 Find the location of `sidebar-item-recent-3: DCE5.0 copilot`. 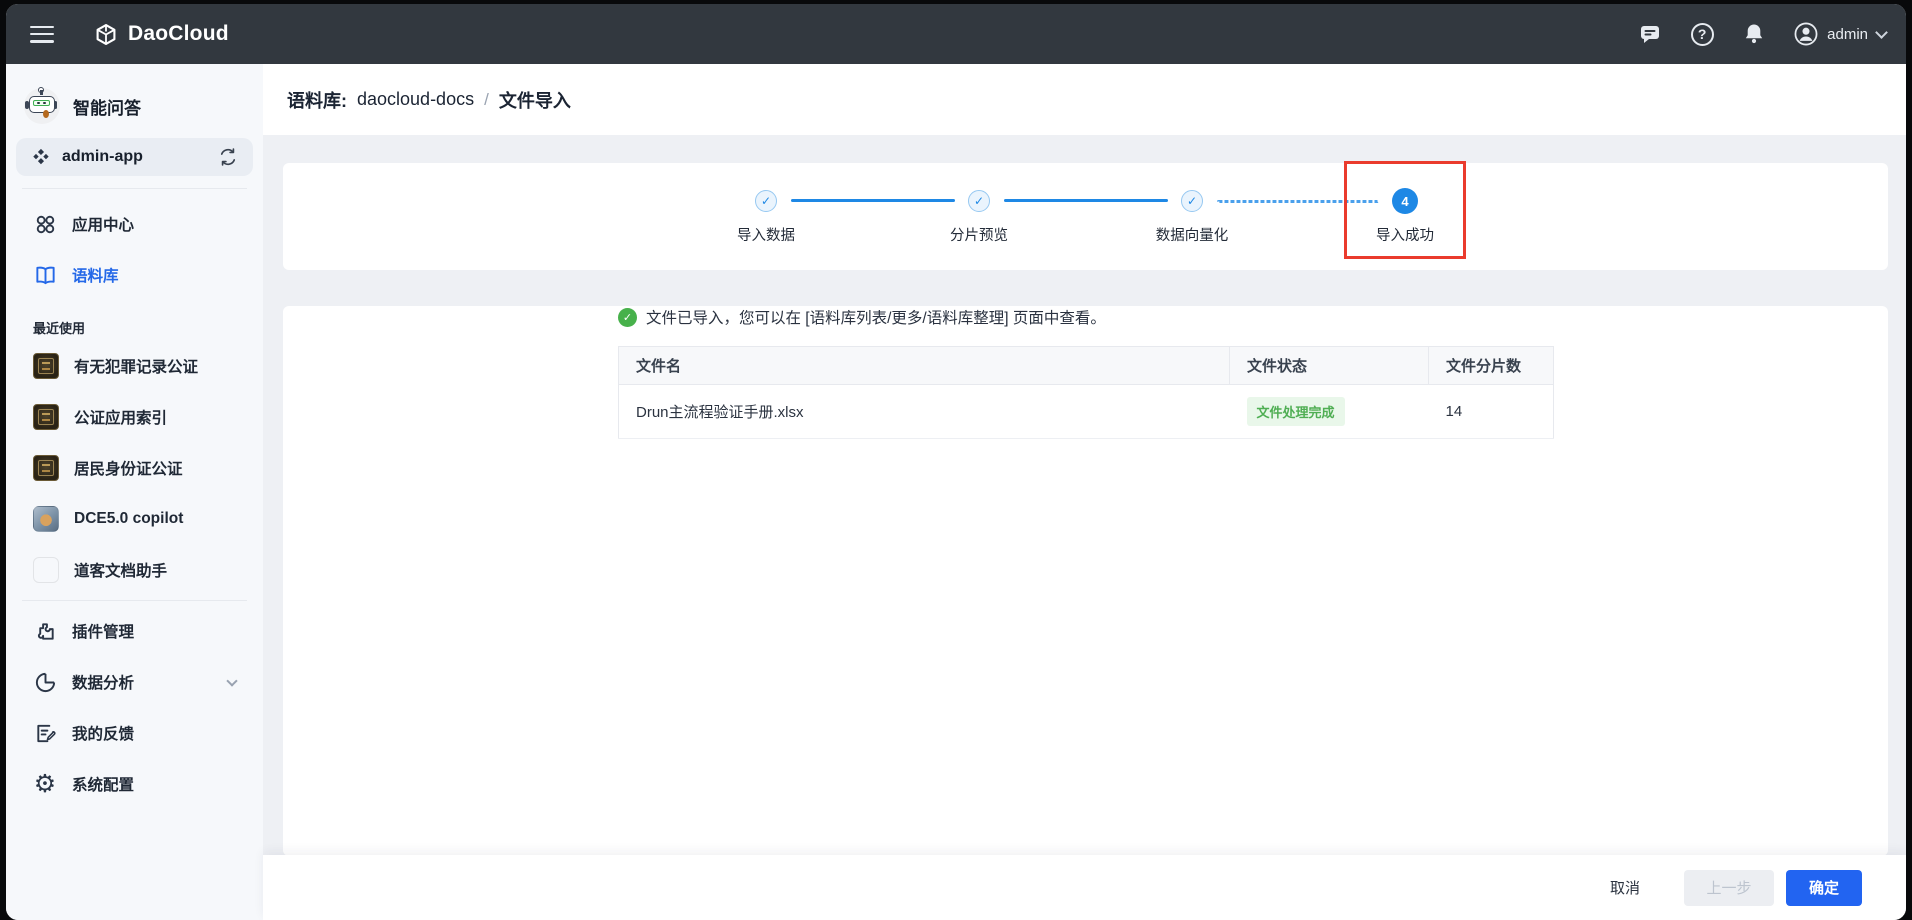

sidebar-item-recent-3: DCE5.0 copilot is located at coordinates (134, 519).